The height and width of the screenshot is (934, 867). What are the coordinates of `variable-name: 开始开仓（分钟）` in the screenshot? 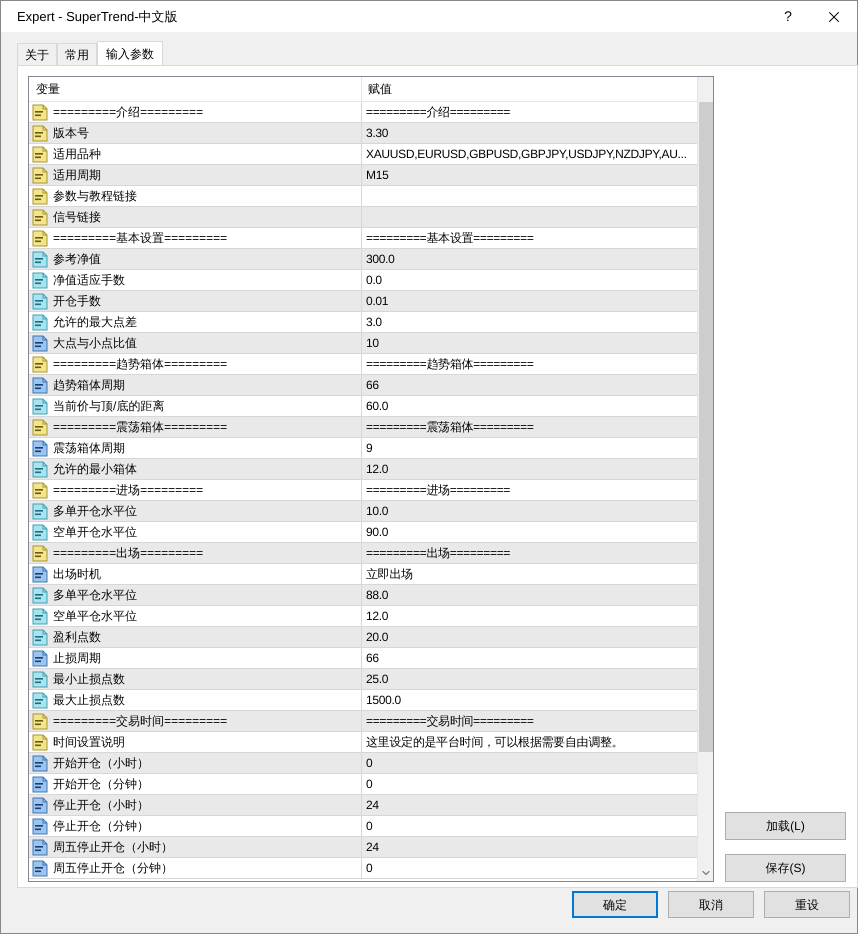 It's located at (101, 784).